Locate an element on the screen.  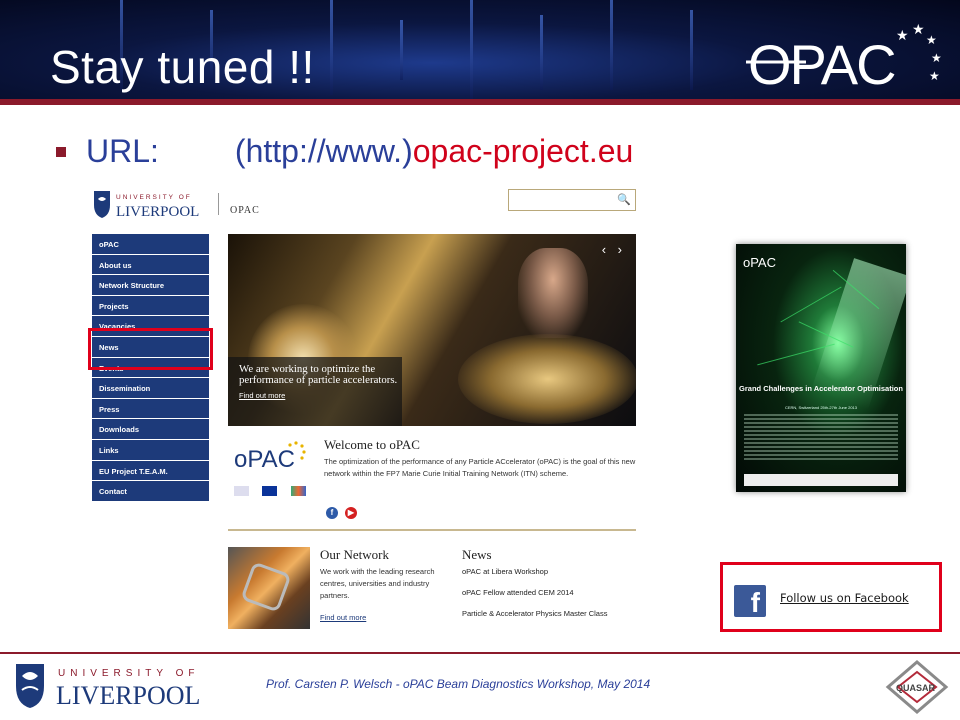
news-item: oPAC at Libera Workshop is located at coordinates (550, 577).